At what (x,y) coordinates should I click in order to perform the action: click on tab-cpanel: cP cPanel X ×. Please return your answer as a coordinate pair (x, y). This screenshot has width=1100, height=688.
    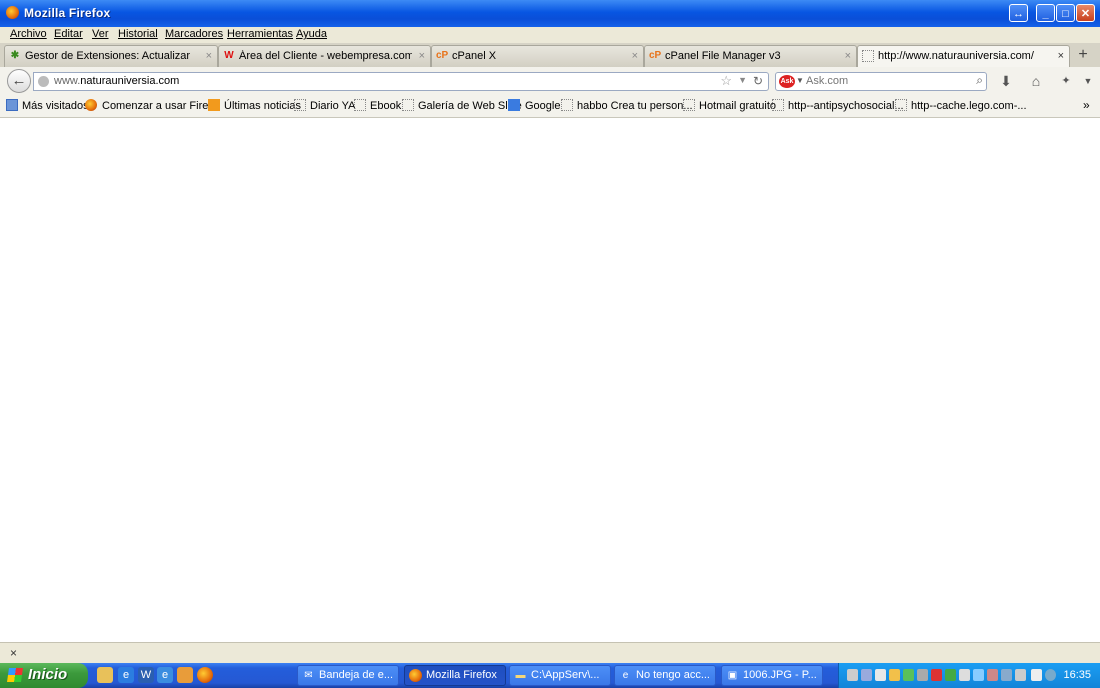
    Looking at the image, I should click on (537, 56).